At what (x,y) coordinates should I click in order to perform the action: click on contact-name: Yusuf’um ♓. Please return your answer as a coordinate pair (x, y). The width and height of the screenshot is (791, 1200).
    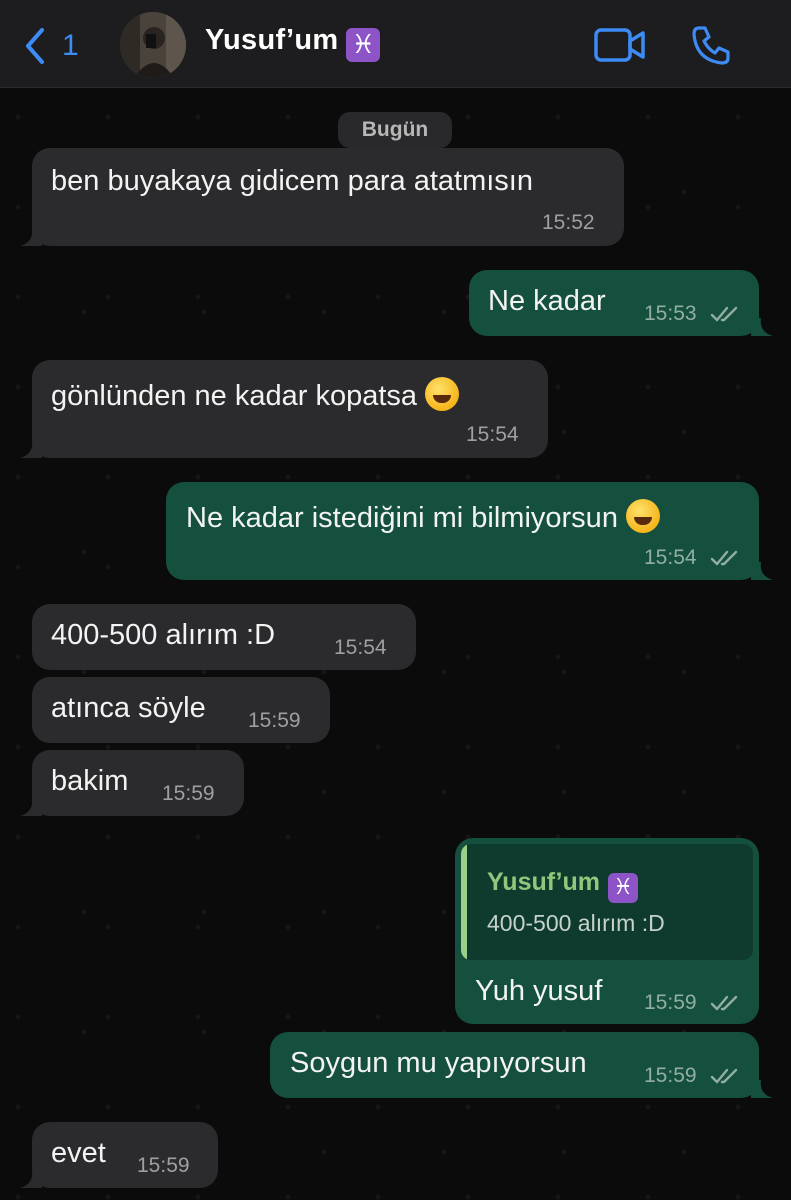
    Looking at the image, I should click on (293, 43).